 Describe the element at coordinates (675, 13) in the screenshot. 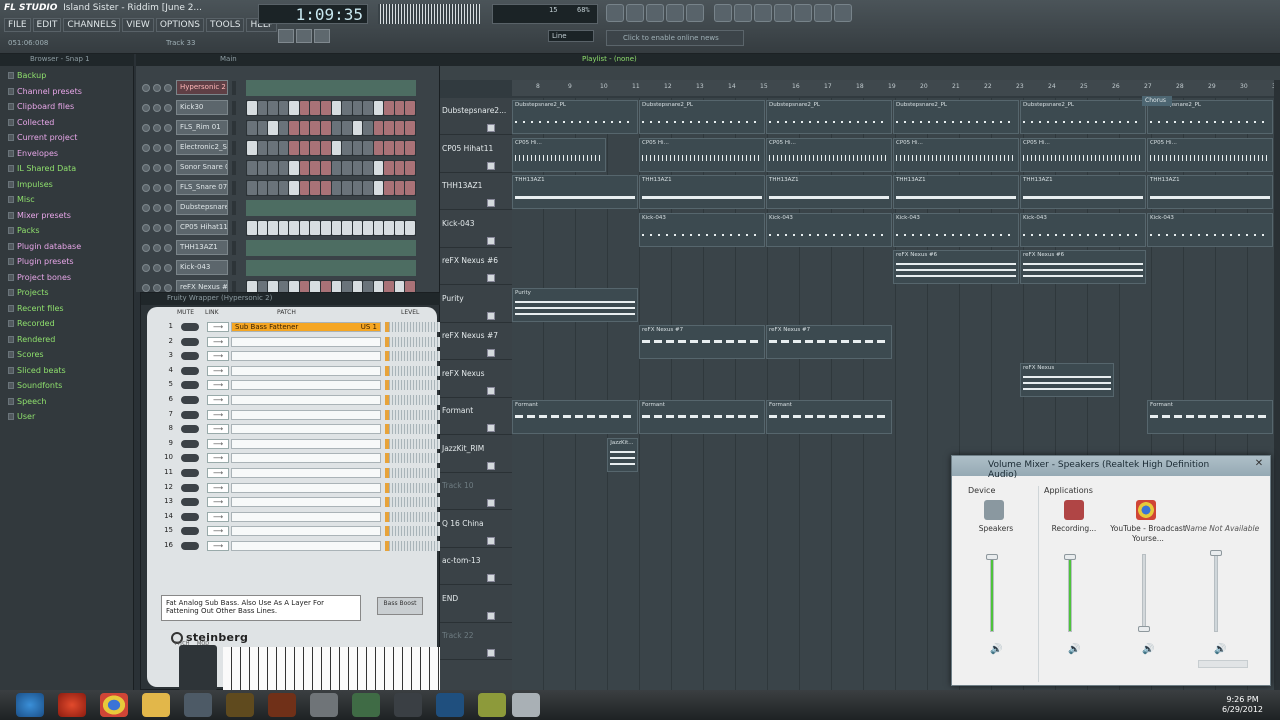

I see `mixer-button` at that location.